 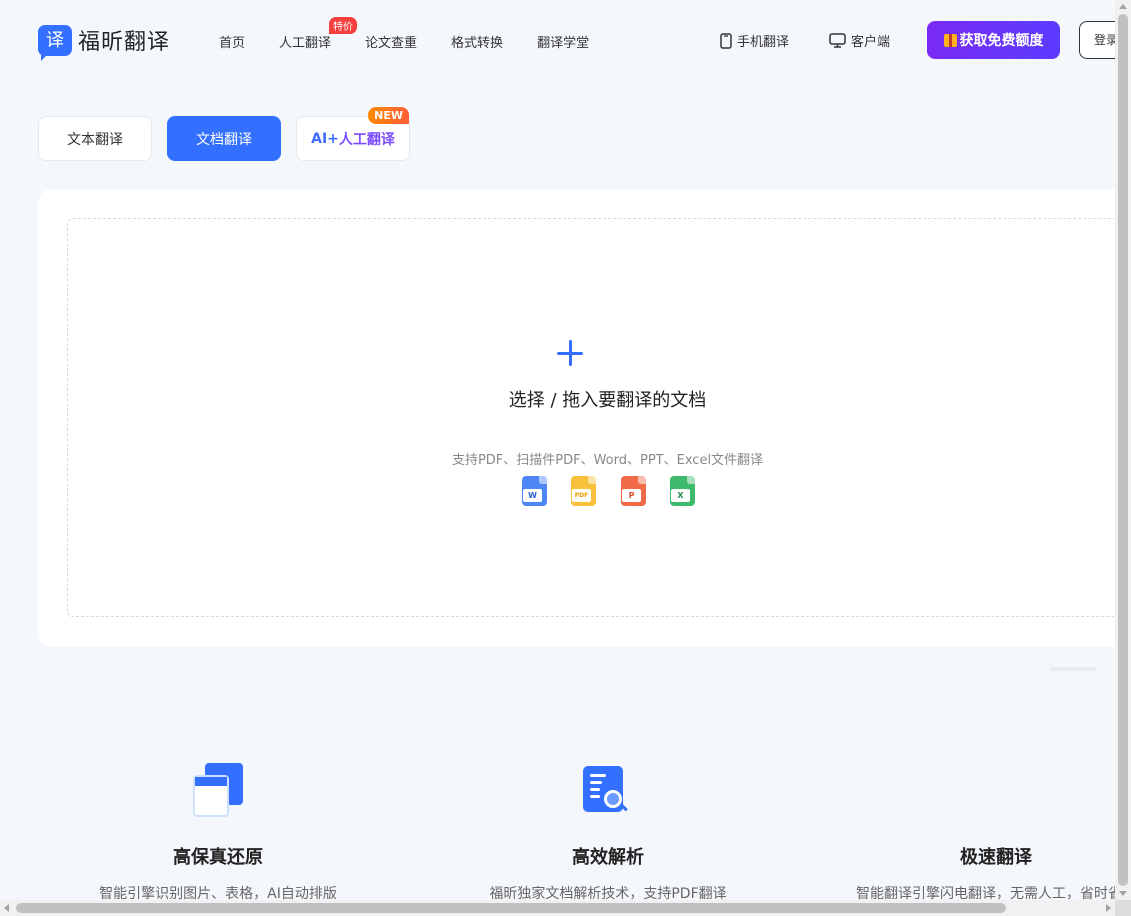 What do you see at coordinates (1108, 908) in the screenshot?
I see `scroll-right-arrow-icon` at bounding box center [1108, 908].